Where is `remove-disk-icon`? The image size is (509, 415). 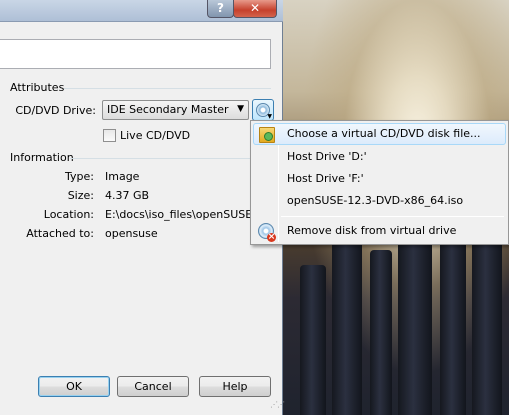
remove-disk-icon is located at coordinates (267, 232).